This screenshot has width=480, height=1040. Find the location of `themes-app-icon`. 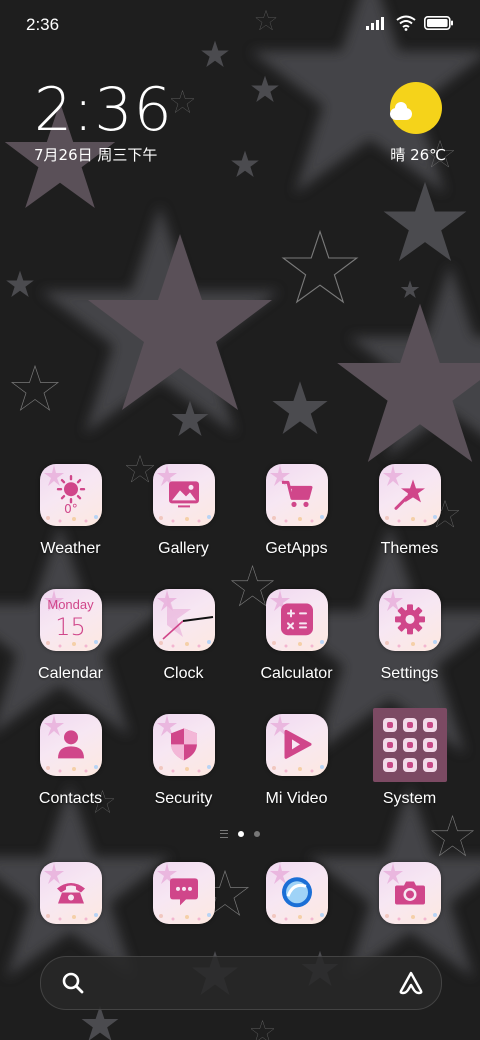

themes-app-icon is located at coordinates (409, 495).